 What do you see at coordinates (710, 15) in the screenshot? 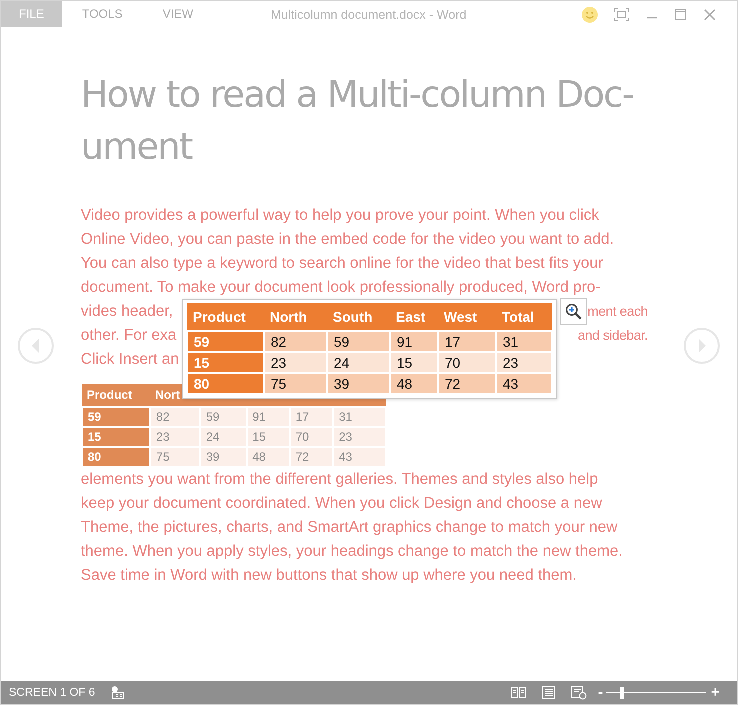
I see `close-icon` at bounding box center [710, 15].